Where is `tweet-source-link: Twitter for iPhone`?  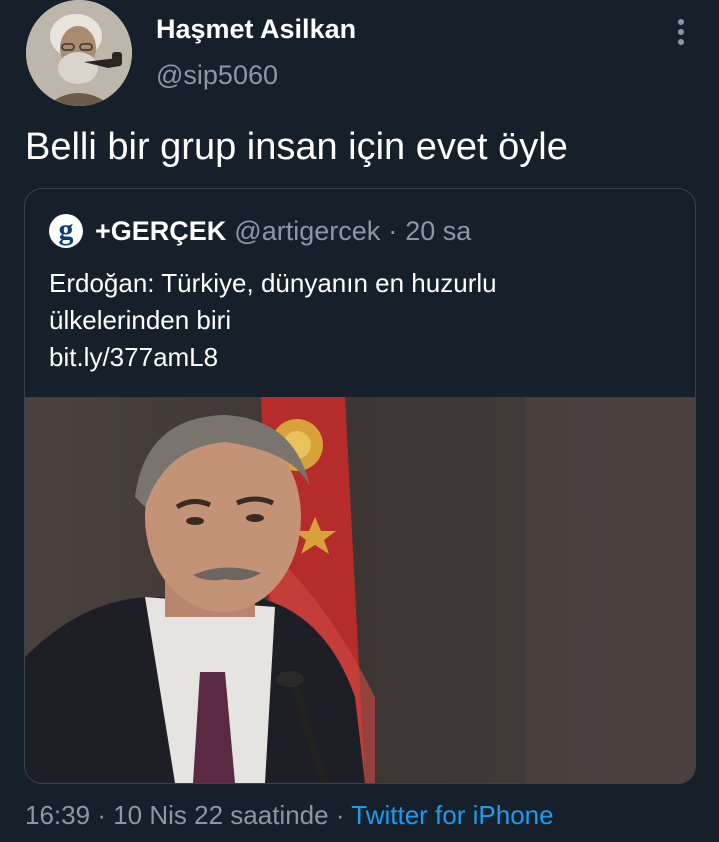 tweet-source-link: Twitter for iPhone is located at coordinates (452, 815).